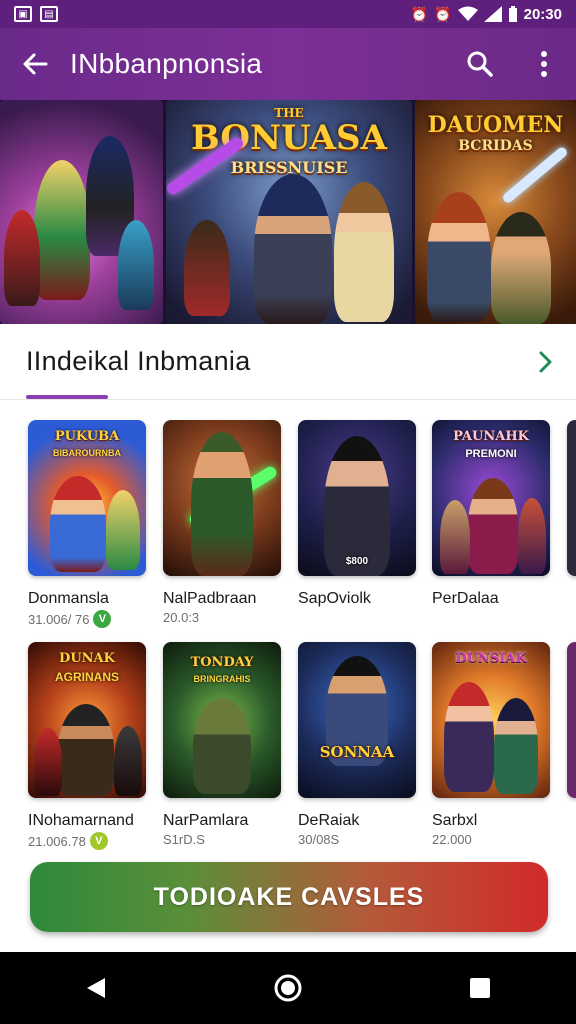  I want to click on status-left-icons: ▣ ▤, so click(36, 14).